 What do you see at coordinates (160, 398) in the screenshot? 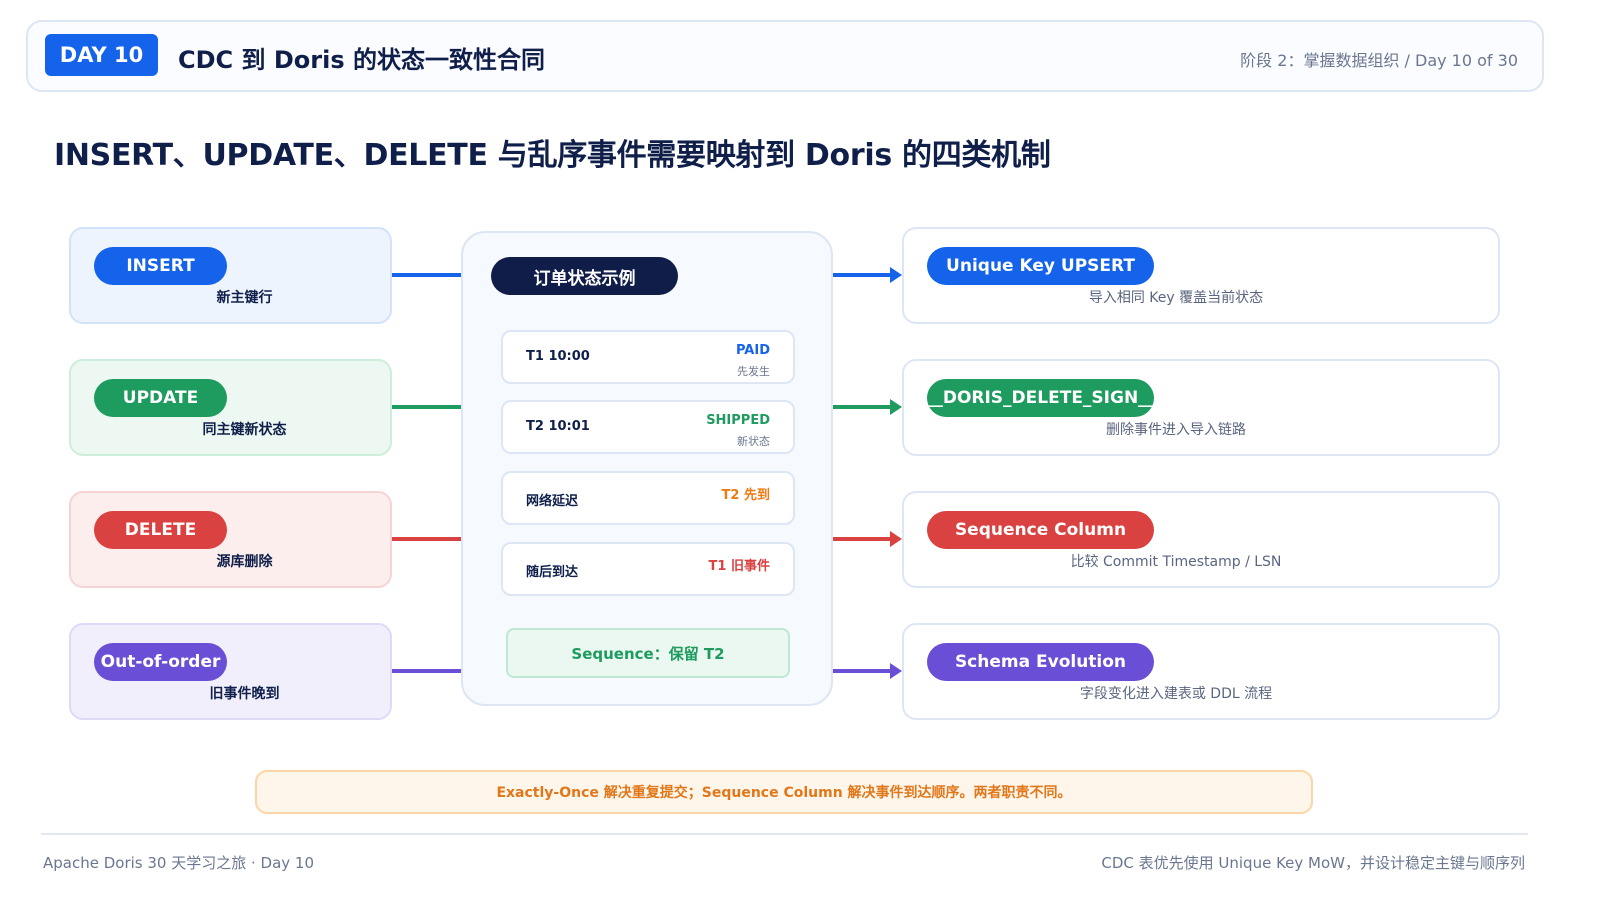
I see `event-pill-update: UPDATE` at bounding box center [160, 398].